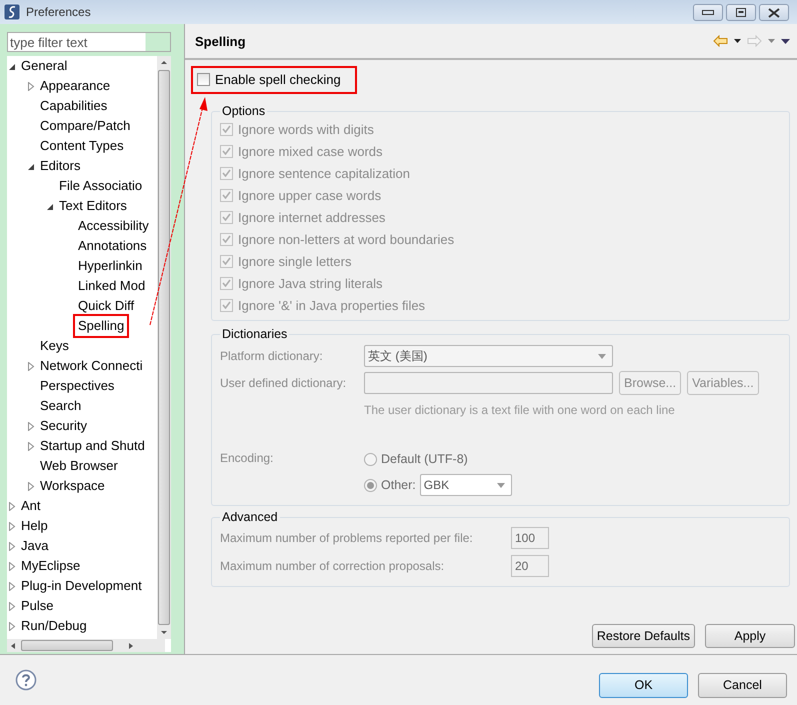 The image size is (797, 705). I want to click on field-label: User defined dictionary:, so click(284, 383).